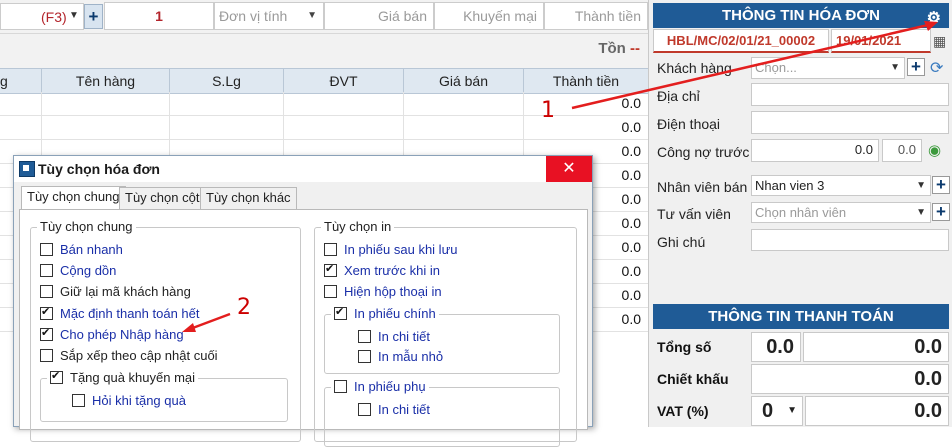  I want to click on annotation-number-2: 2, so click(244, 307).